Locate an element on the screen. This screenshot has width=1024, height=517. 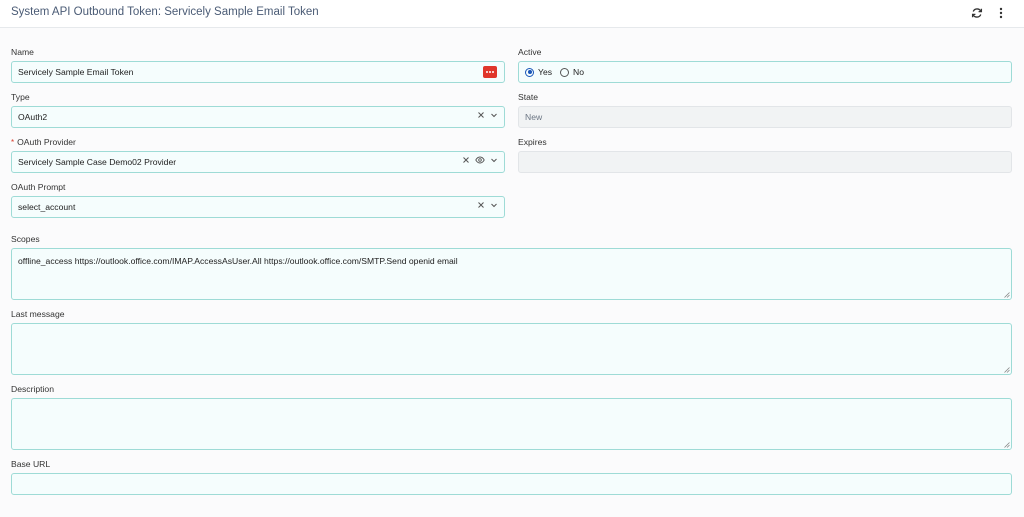
description-textarea is located at coordinates (511, 424).